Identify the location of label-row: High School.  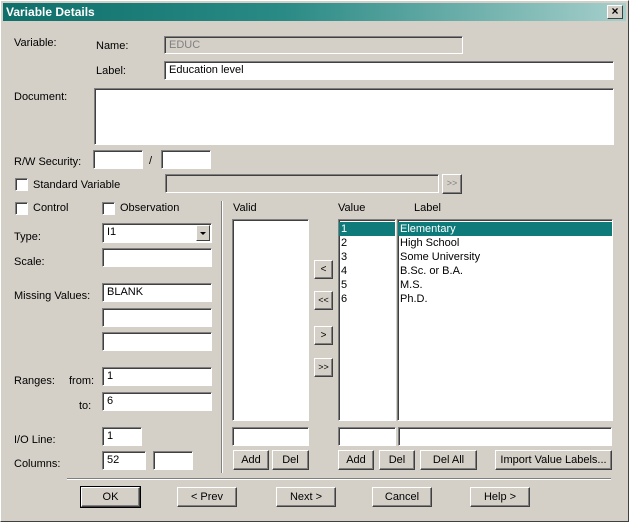
(505, 243).